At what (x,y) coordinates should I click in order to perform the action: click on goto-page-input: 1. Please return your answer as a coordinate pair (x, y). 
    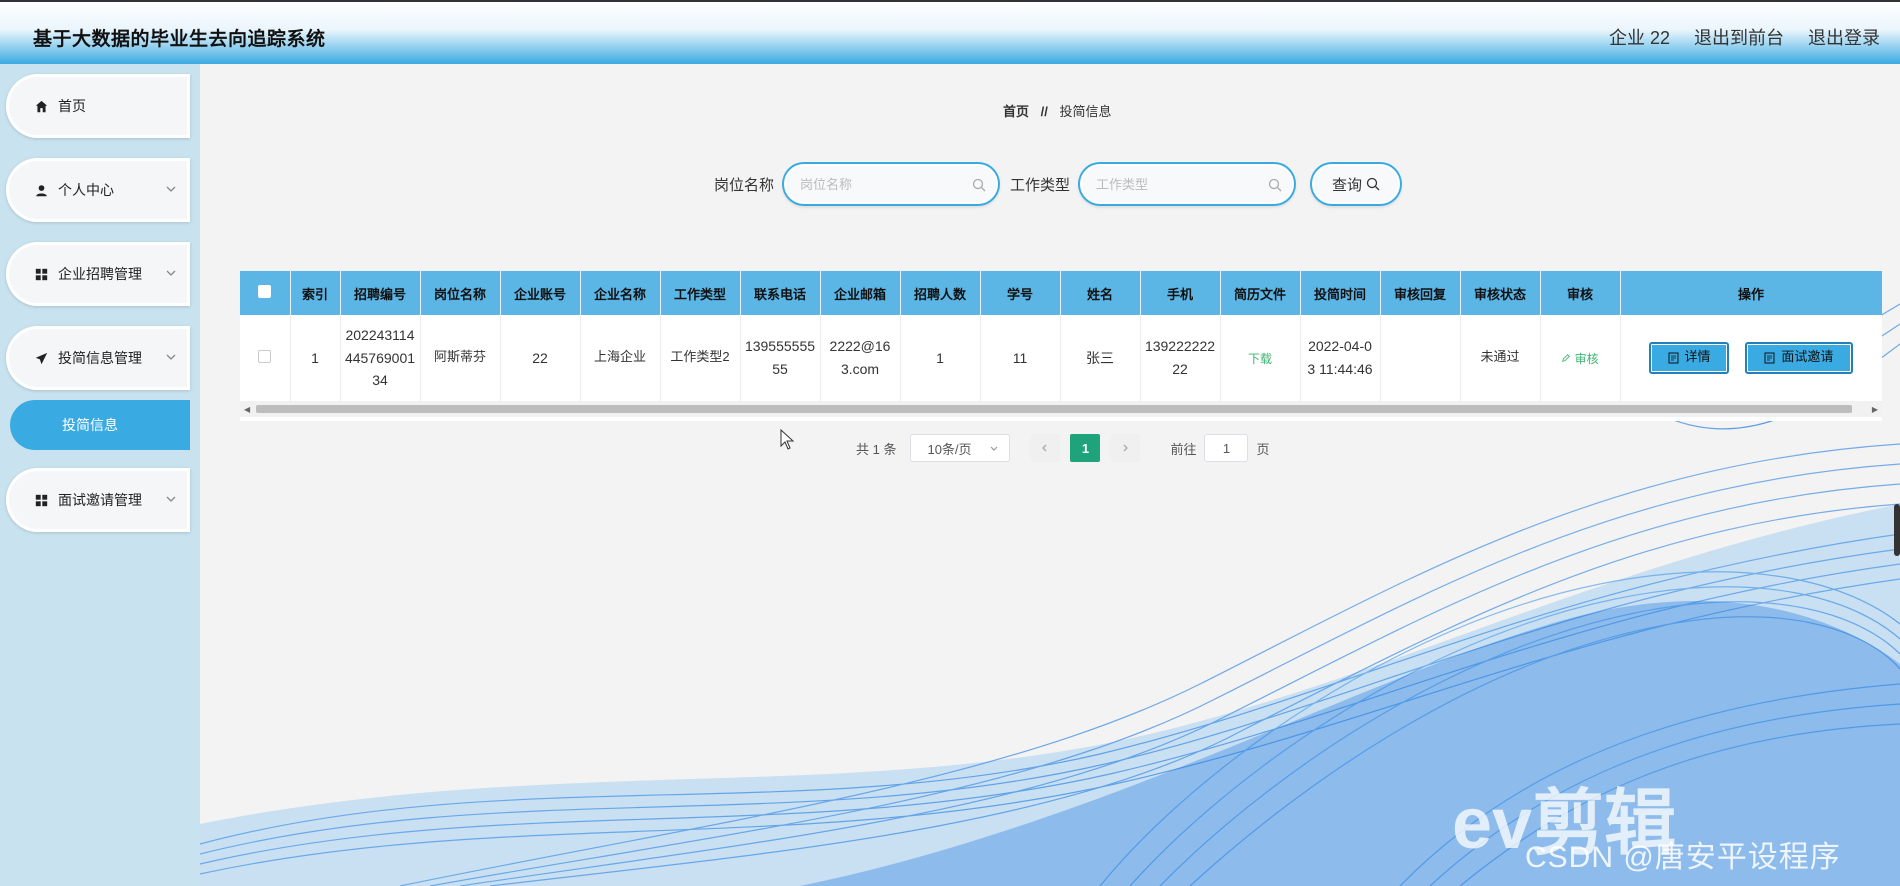
    Looking at the image, I should click on (1226, 448).